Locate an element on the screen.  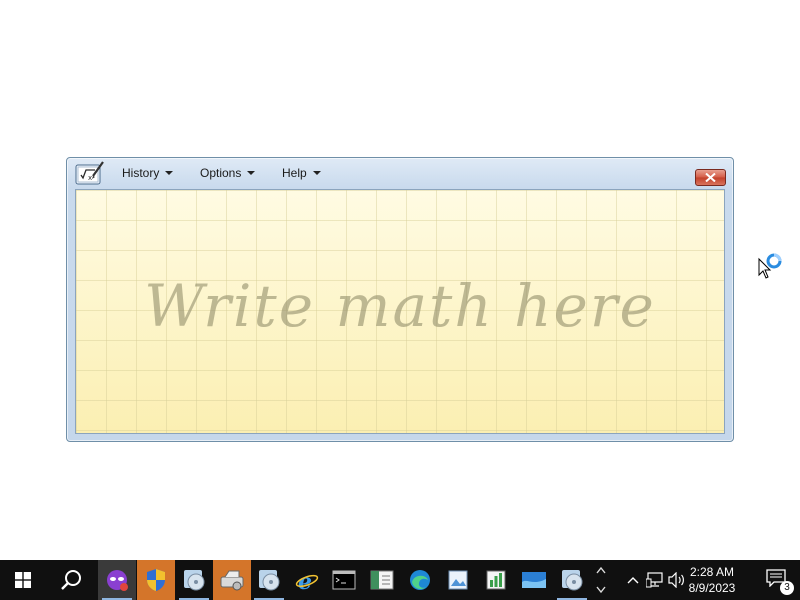
windows-start-icon is located at coordinates (23, 580).